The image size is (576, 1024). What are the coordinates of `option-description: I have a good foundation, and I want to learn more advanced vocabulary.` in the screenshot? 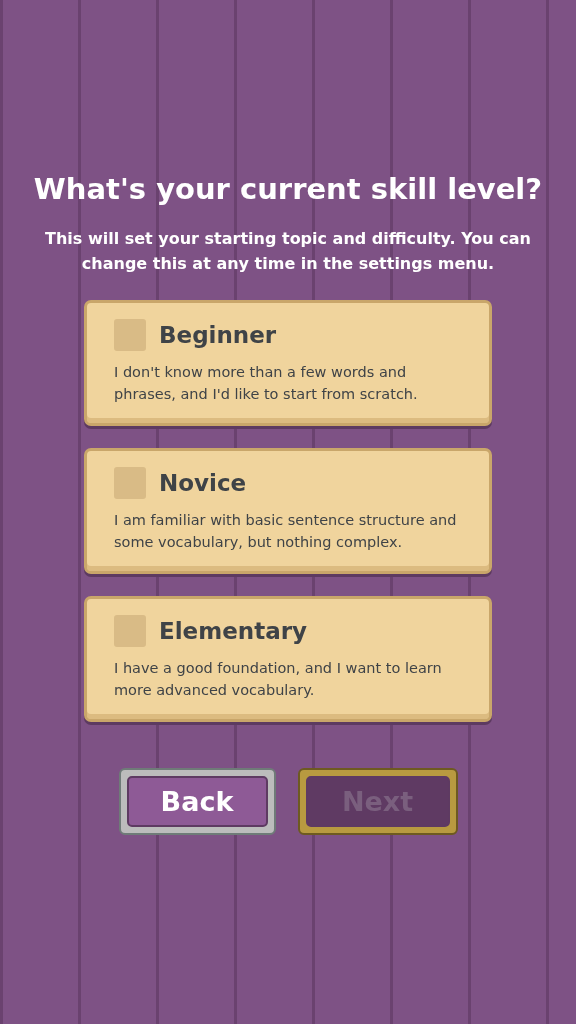 It's located at (278, 679).